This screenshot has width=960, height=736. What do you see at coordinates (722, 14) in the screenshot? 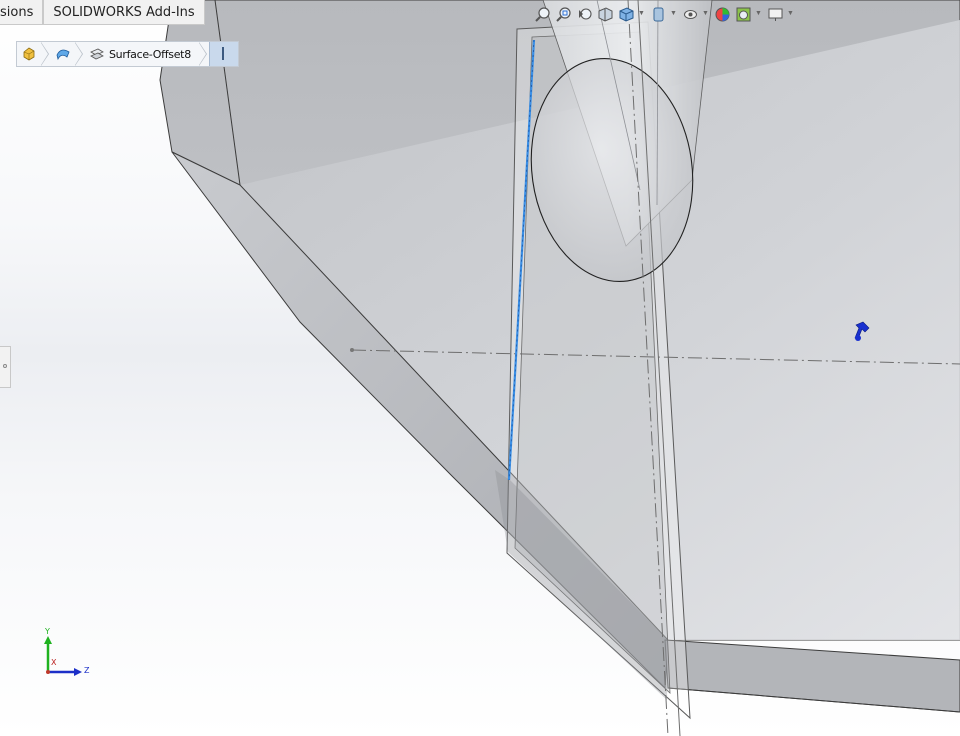
I see `edit-appearance-icon` at bounding box center [722, 14].